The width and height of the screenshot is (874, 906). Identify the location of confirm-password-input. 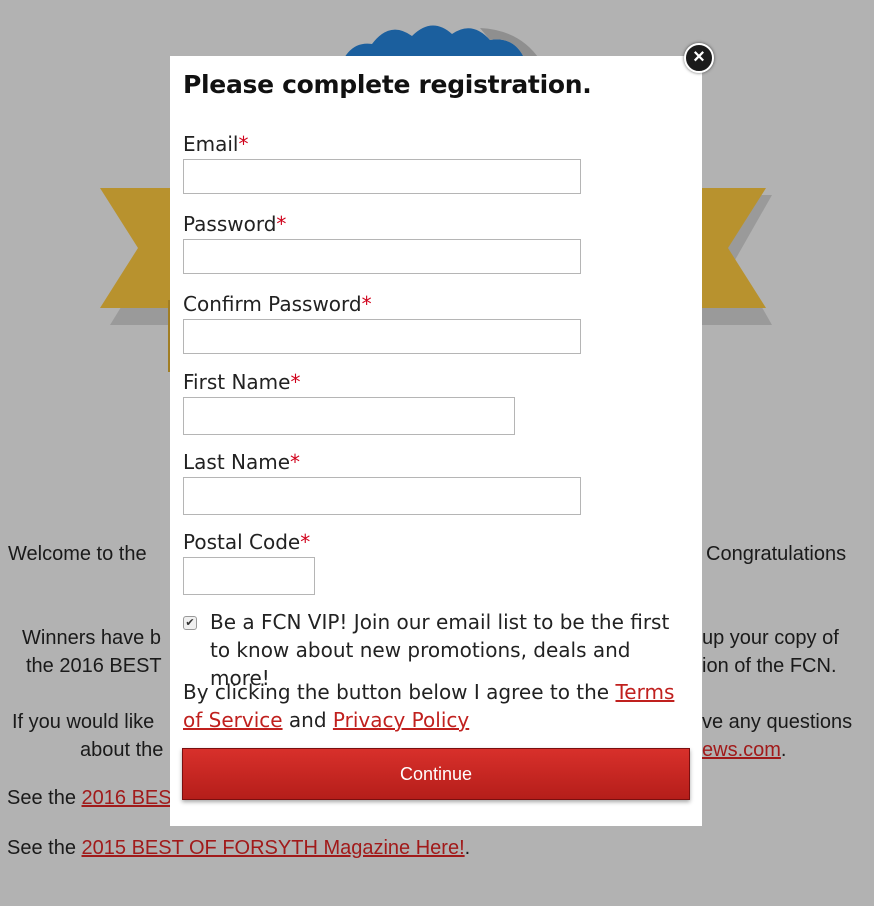
(382, 336).